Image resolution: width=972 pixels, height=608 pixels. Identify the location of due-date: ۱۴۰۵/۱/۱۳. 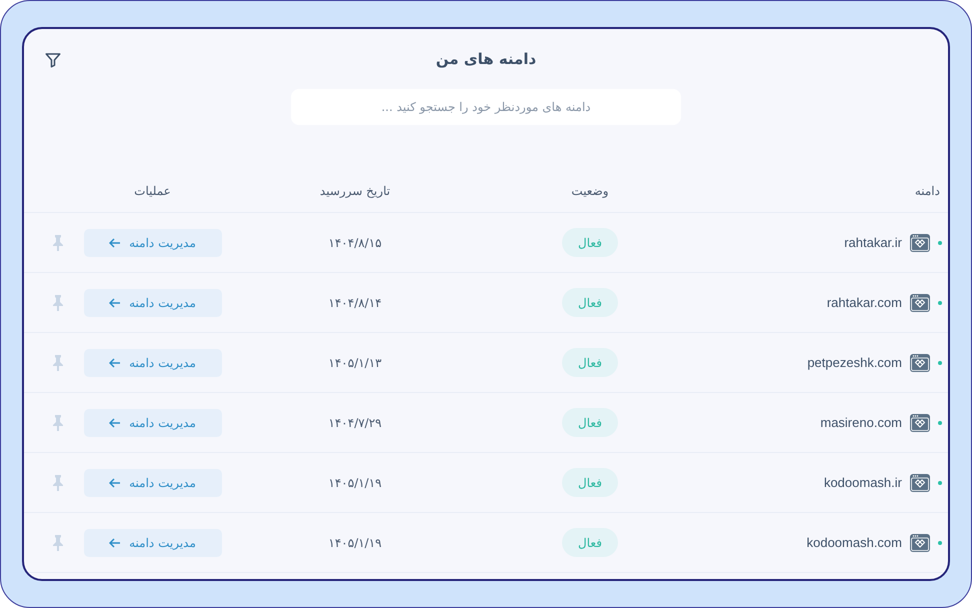
(355, 363).